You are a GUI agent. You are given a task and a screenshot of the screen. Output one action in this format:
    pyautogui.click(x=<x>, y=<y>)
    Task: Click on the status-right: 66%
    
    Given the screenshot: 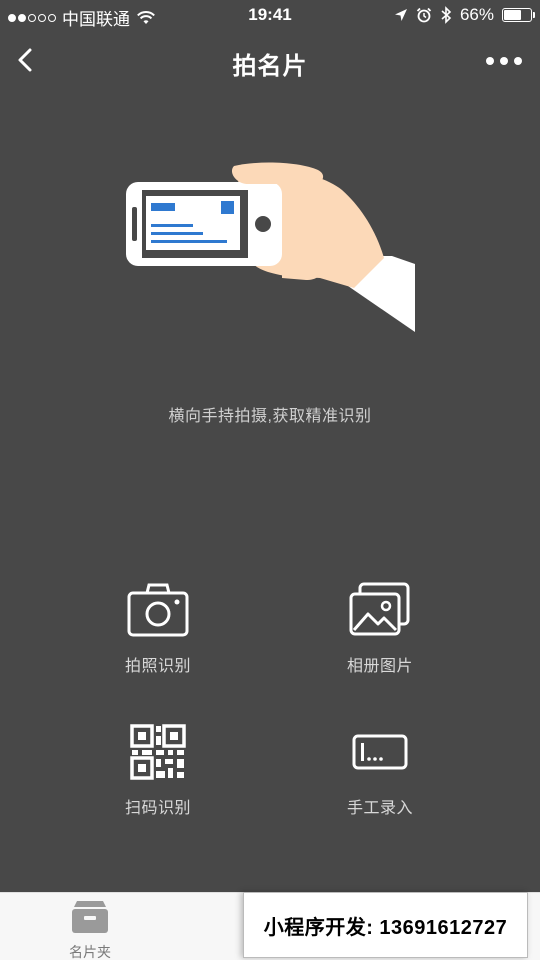 What is the action you would take?
    pyautogui.click(x=464, y=15)
    